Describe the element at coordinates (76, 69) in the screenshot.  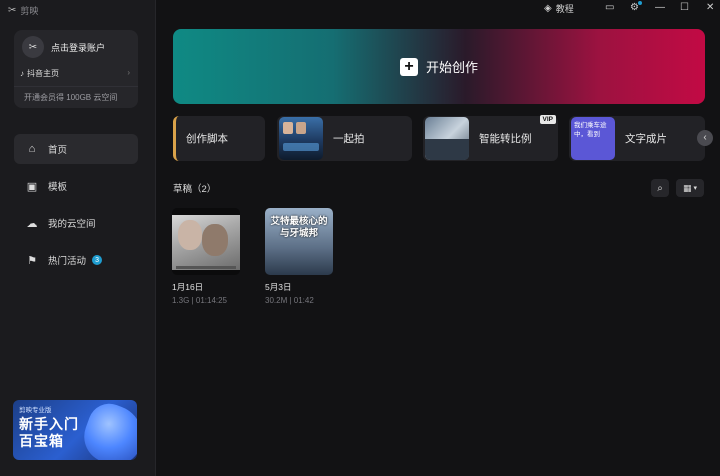
I see `account-card: ✂ 点击登录账户 ♪ 抖音主页 › 开通会员得 100GB 云空间` at that location.